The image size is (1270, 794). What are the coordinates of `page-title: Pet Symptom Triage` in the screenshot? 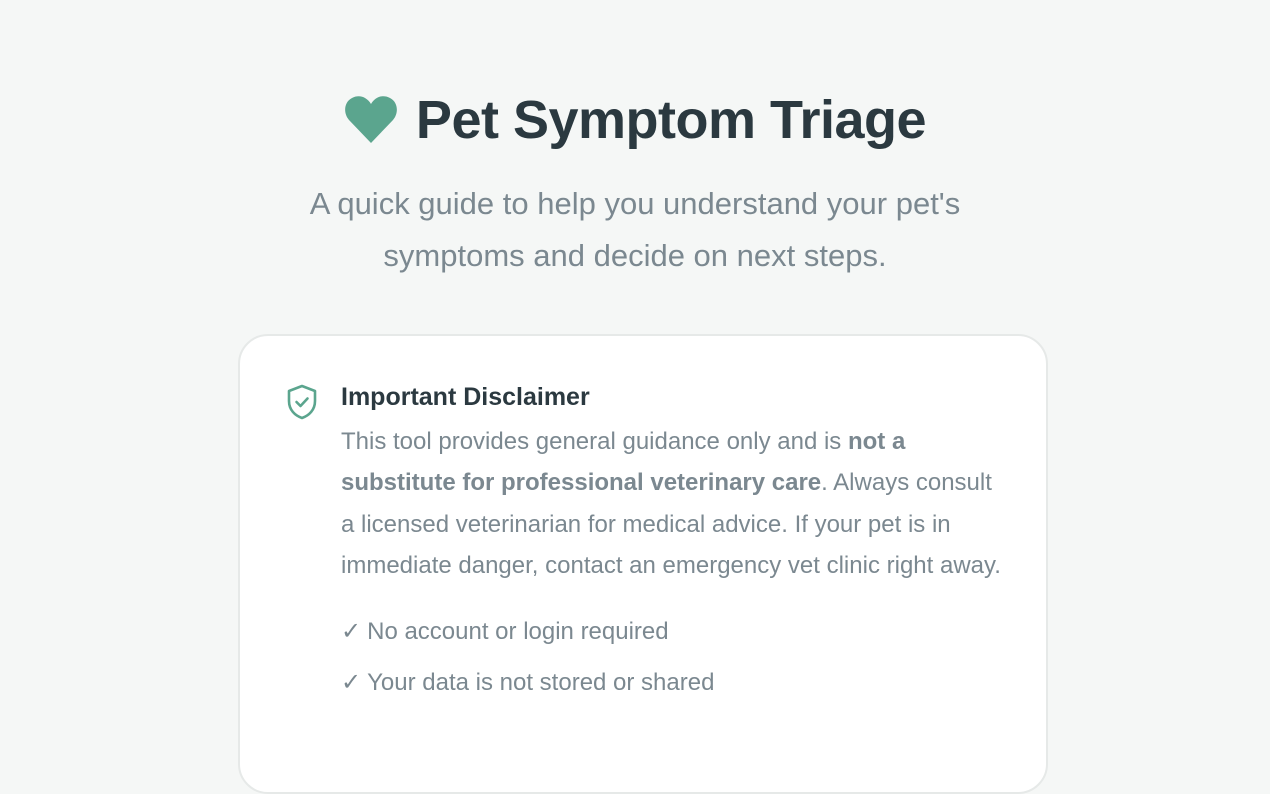 It's located at (671, 120).